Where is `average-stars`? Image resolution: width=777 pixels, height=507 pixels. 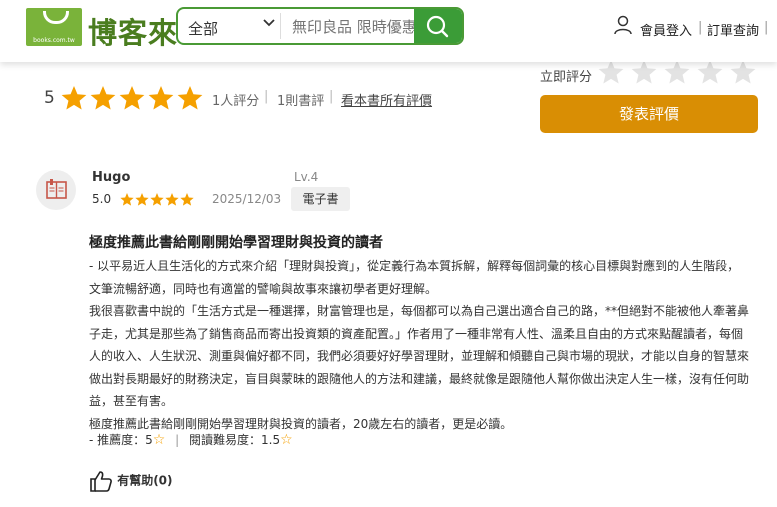 average-stars is located at coordinates (132, 98).